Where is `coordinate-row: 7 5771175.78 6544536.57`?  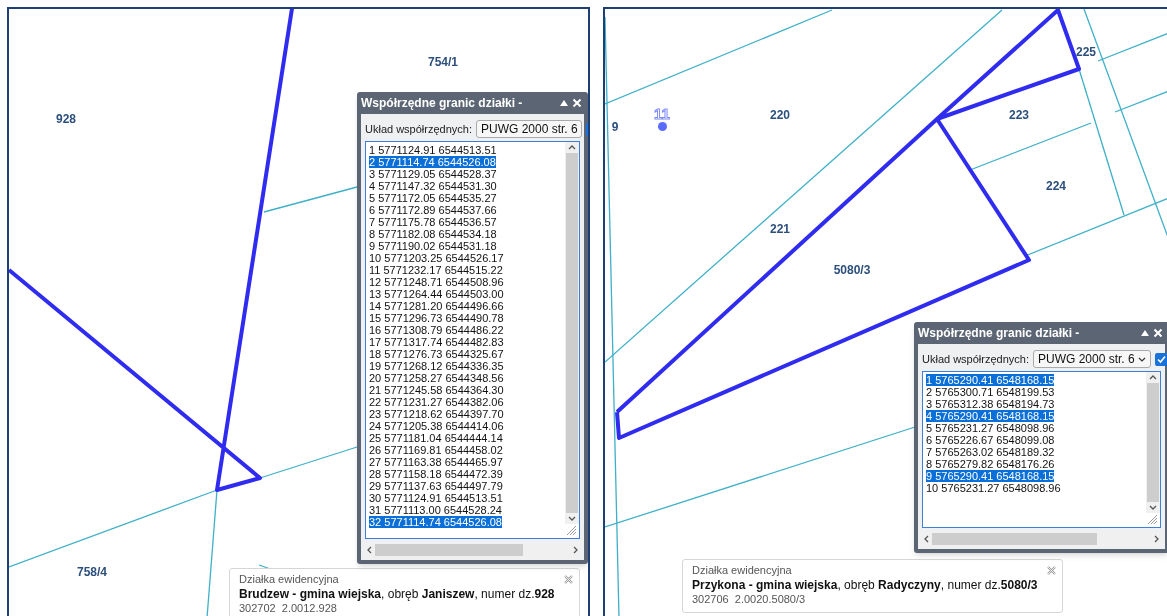
coordinate-row: 7 5771175.78 6544536.57 is located at coordinates (433, 222).